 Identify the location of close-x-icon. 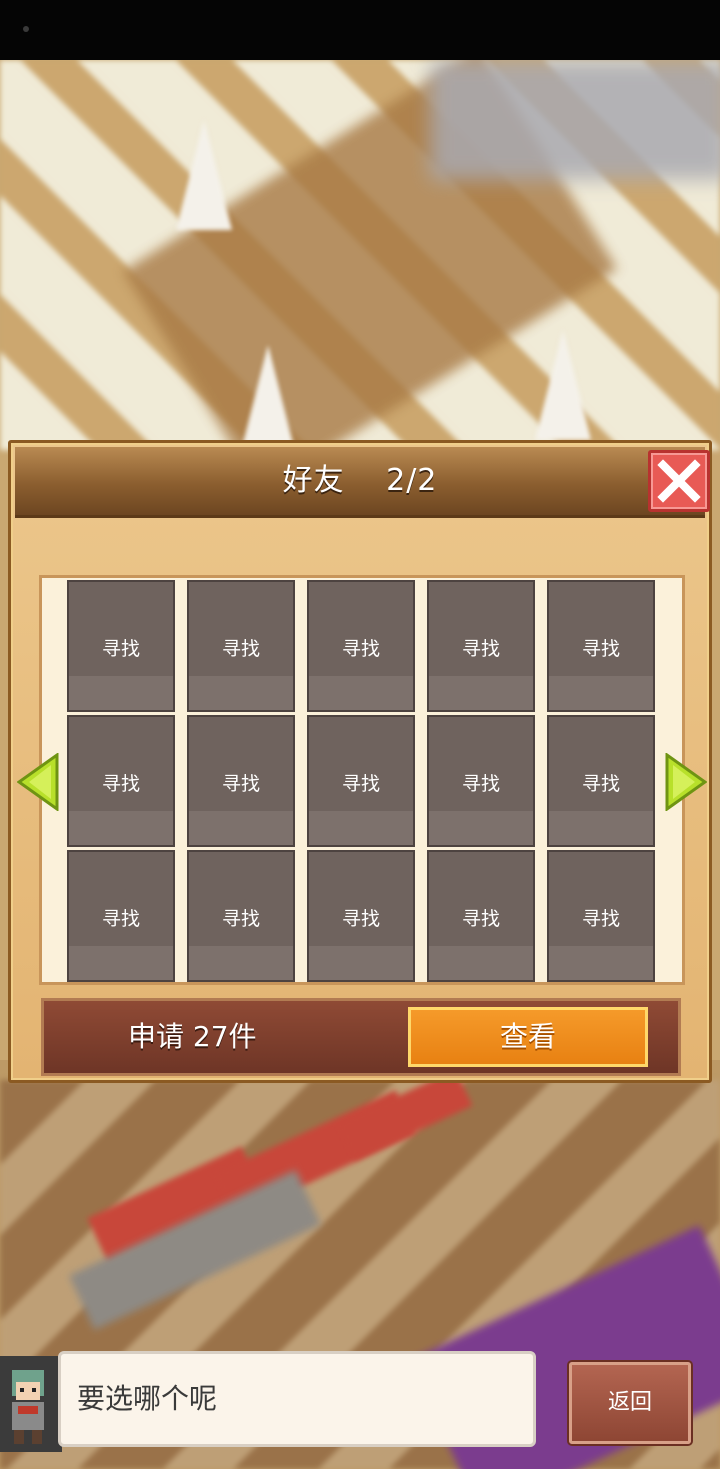
(679, 481).